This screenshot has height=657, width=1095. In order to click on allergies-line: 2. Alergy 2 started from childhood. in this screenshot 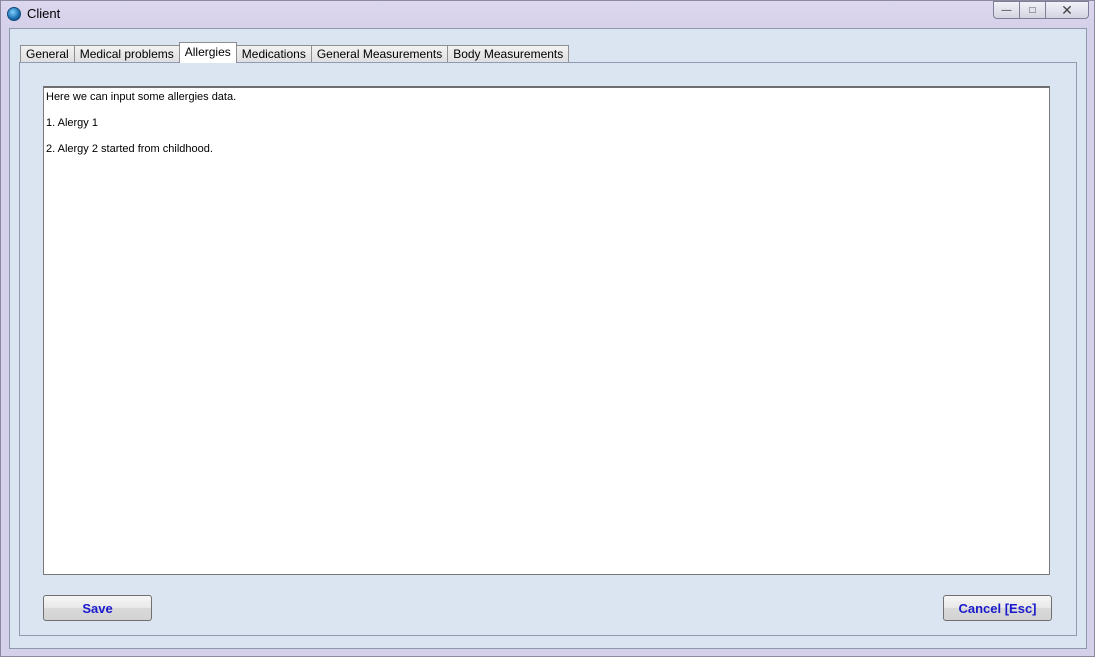, I will do `click(129, 149)`.